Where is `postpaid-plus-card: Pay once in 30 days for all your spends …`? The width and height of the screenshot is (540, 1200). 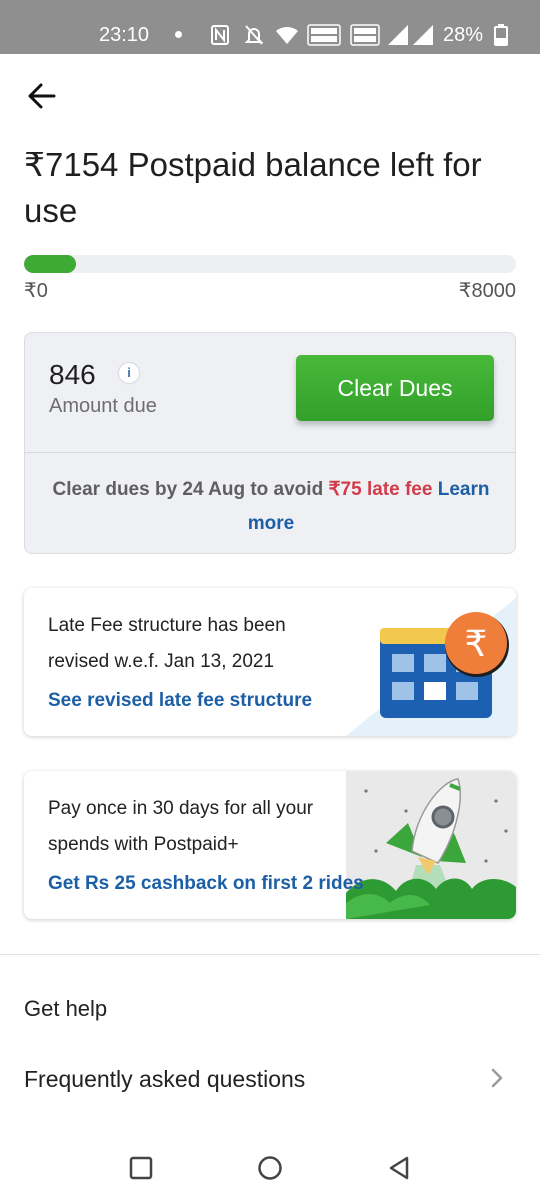 postpaid-plus-card: Pay once in 30 days for all your spends … is located at coordinates (270, 845).